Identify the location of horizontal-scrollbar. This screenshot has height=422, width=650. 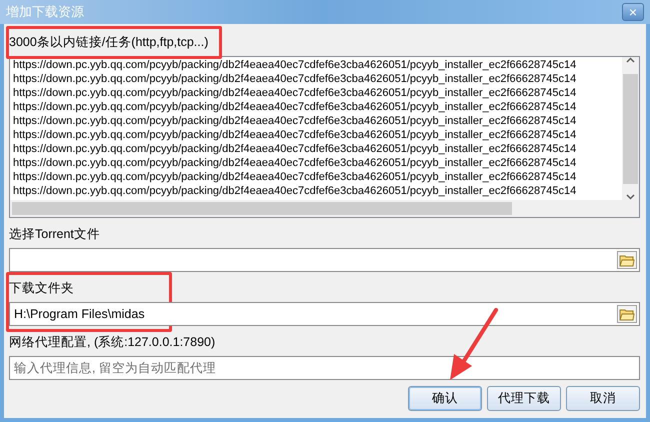
(316, 208).